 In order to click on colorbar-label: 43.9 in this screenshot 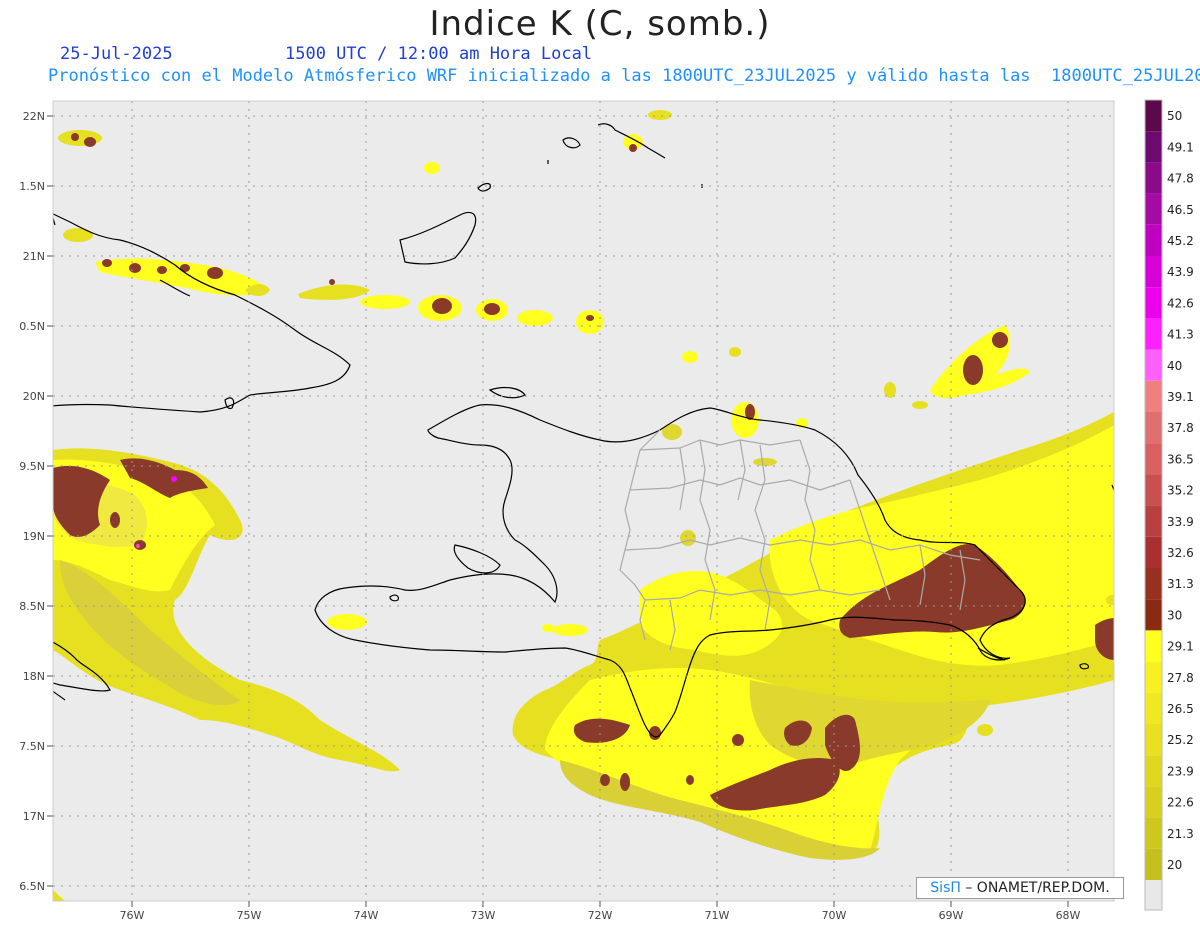, I will do `click(1180, 272)`.